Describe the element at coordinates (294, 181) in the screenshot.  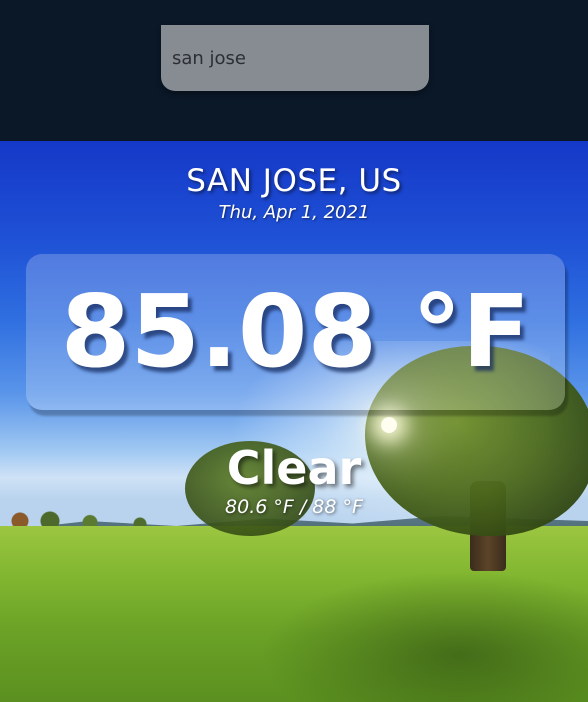
I see `city-name: SAN JOSE, US` at that location.